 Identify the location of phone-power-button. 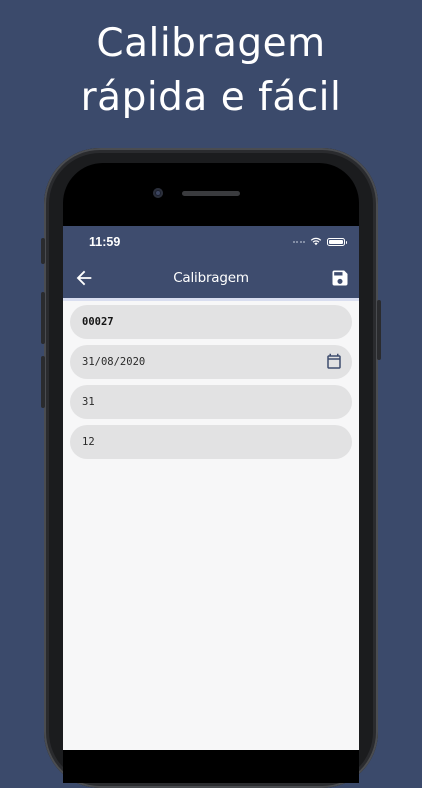
(379, 330).